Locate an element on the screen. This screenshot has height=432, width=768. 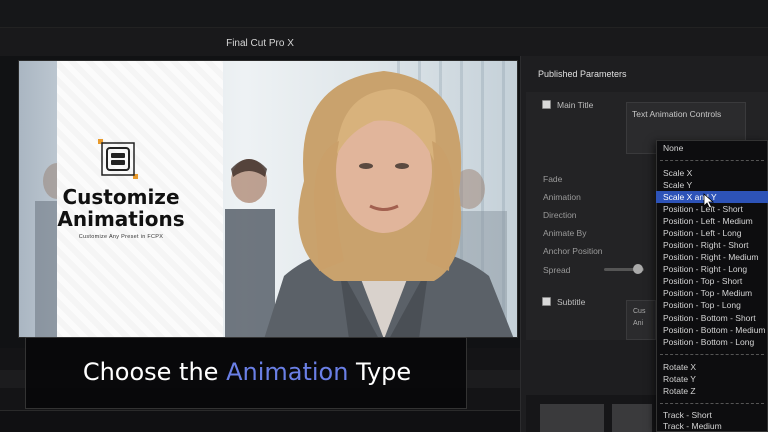
menu-item-position-top-short: Position - Top - Short is located at coordinates (712, 281).